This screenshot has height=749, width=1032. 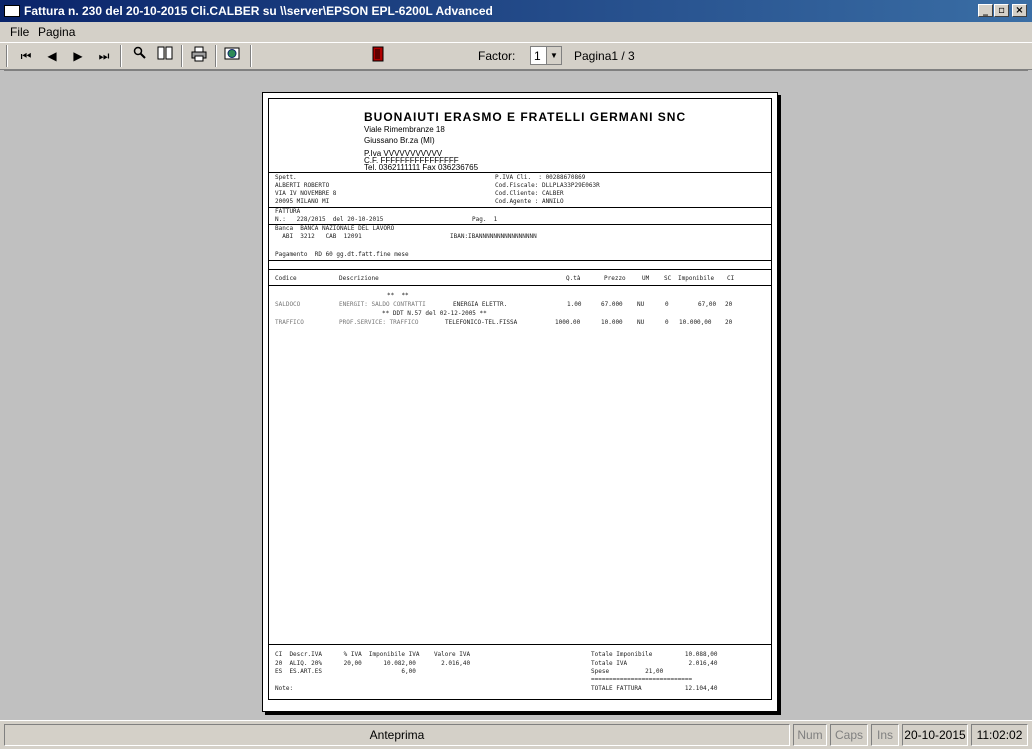 What do you see at coordinates (288, 304) in the screenshot?
I see `row-codice: SALDOCO` at bounding box center [288, 304].